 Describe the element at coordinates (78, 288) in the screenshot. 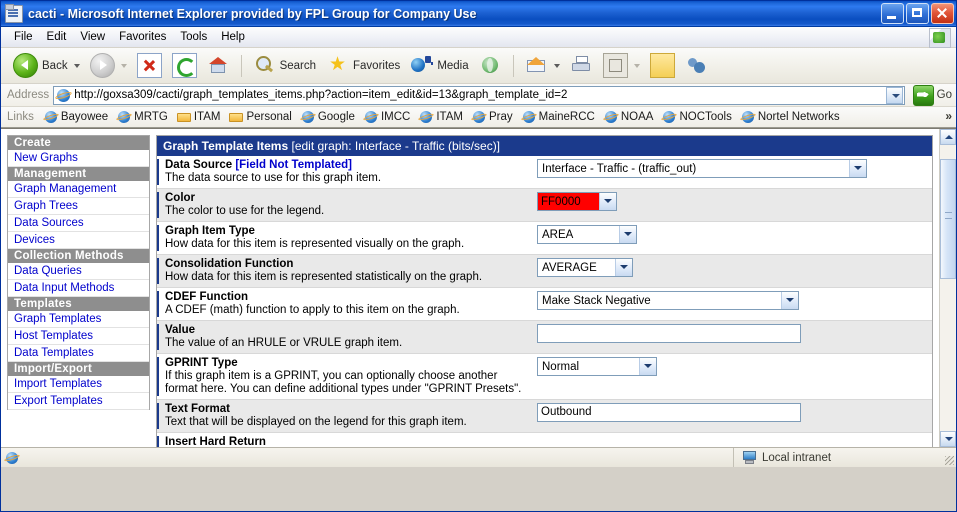

I see `sidebar-item-data-input-methods: Data Input Methods` at that location.